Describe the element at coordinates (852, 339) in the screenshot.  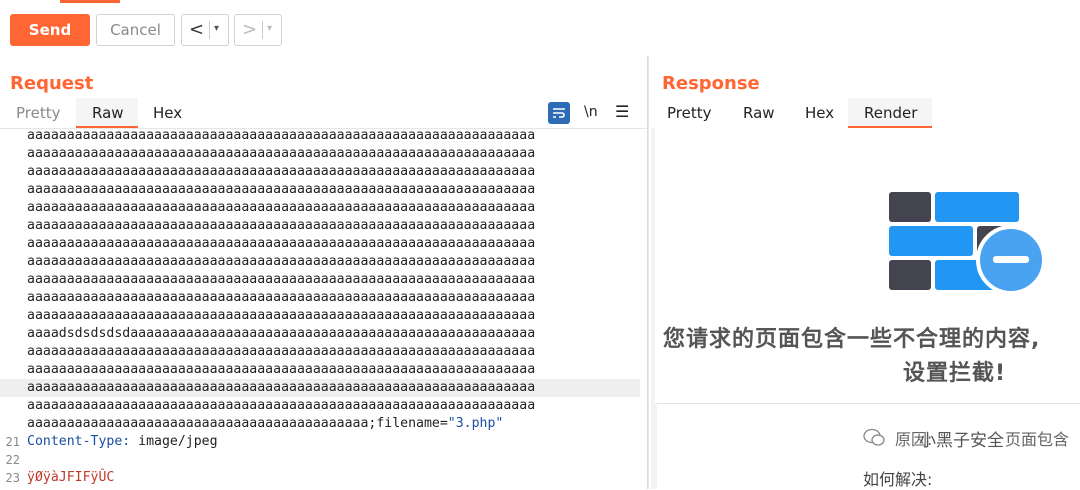
I see `block-message: 您请求的页面包含一些不合理的内容,` at that location.